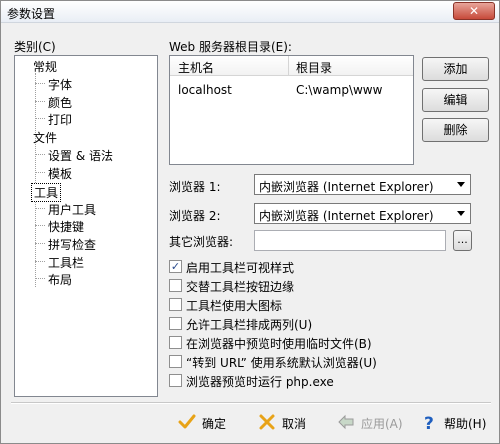 This screenshot has height=444, width=500. I want to click on cancel-label: 取消, so click(294, 424).